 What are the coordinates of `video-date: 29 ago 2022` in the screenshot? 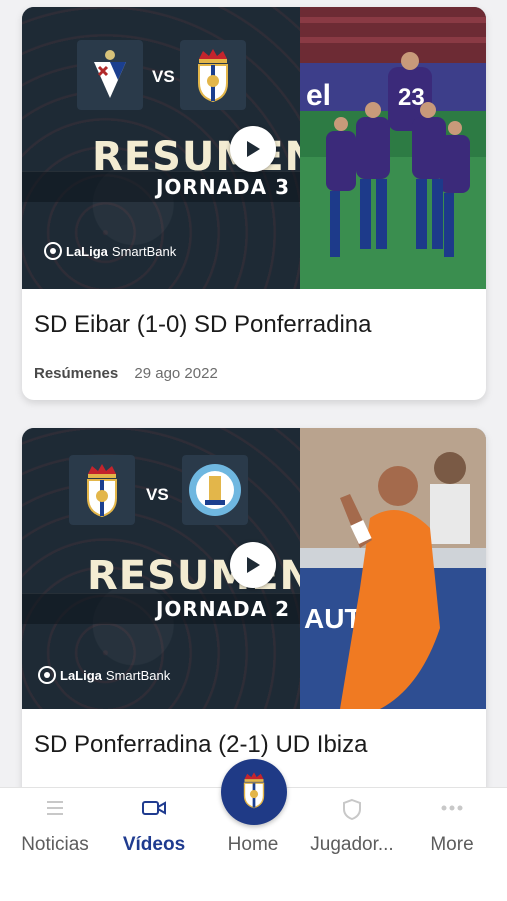 It's located at (176, 373).